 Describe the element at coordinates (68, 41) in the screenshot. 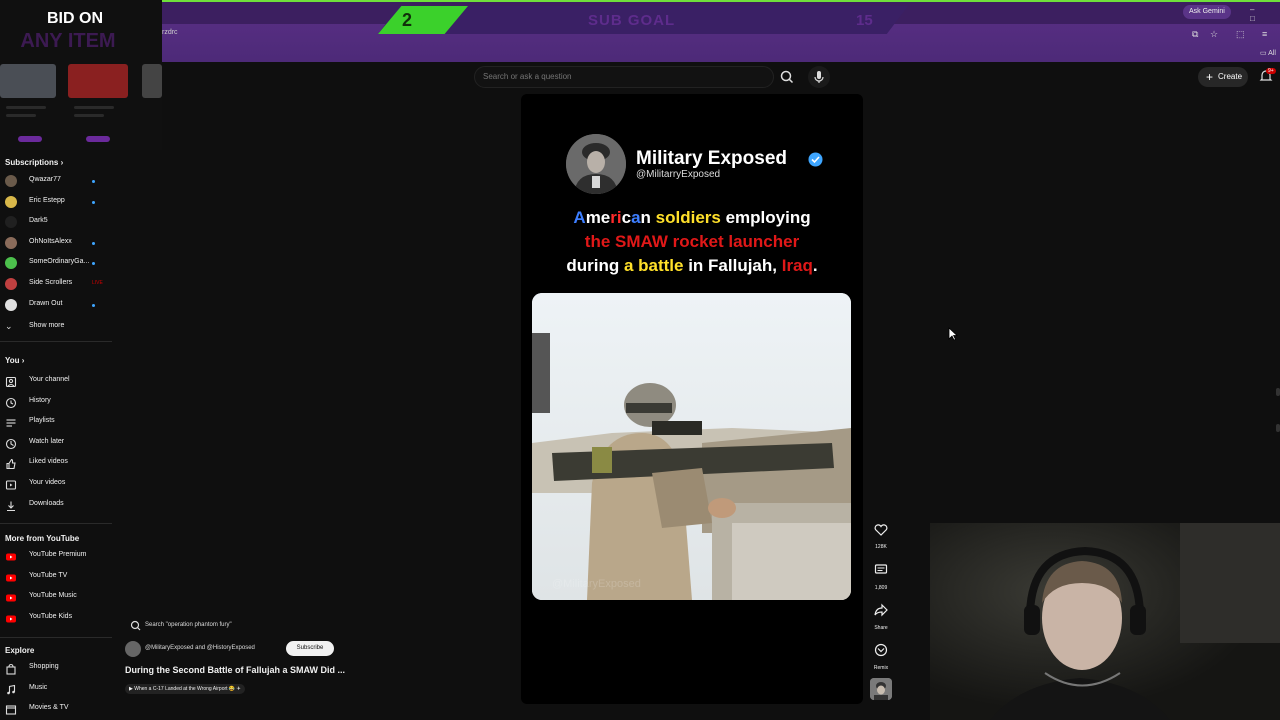

I see `bid-subtitle: ANY ITEM` at that location.